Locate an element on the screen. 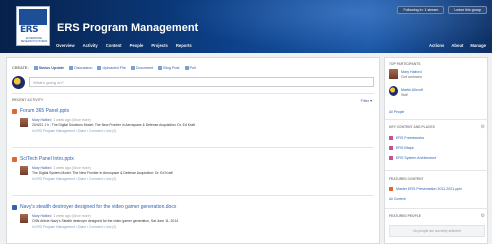 This screenshot has height=244, width=492. filter-dropdown: Filter ▾ is located at coordinates (366, 100).